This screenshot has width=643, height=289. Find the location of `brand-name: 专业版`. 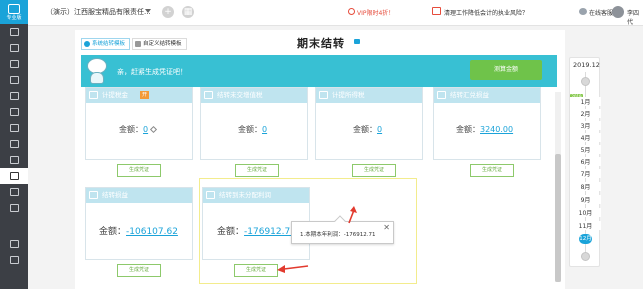

brand-name: 专业版 is located at coordinates (14, 17).